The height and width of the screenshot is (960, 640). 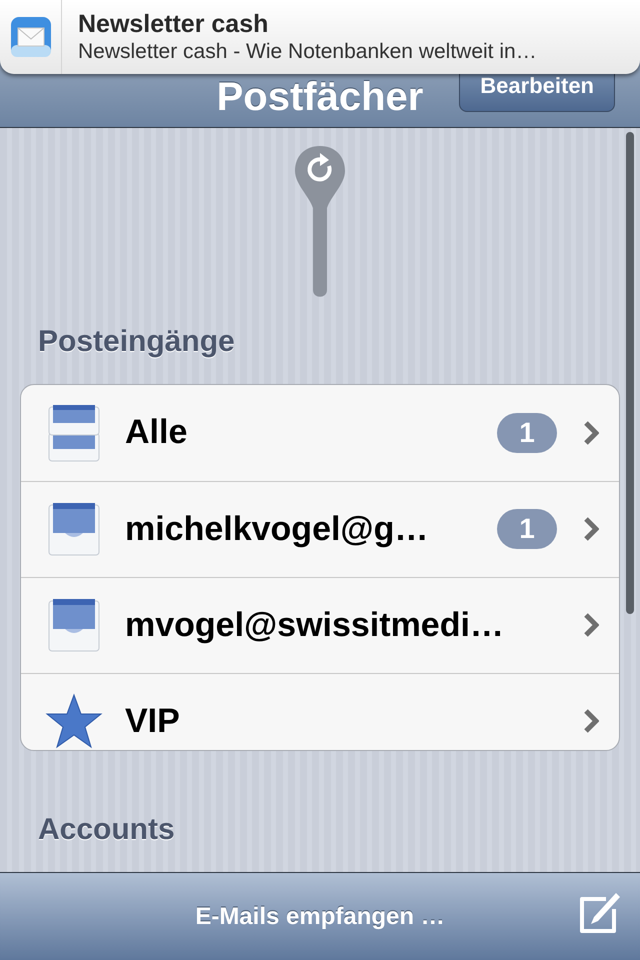 What do you see at coordinates (30, 37) in the screenshot?
I see `mail-app-icon` at bounding box center [30, 37].